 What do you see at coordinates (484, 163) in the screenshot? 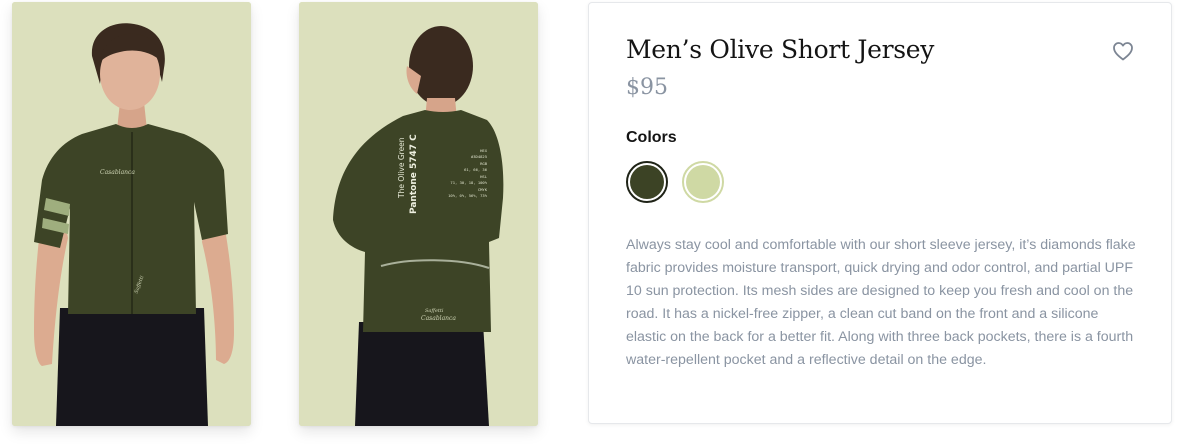
I see `spec-line: RGB` at bounding box center [484, 163].